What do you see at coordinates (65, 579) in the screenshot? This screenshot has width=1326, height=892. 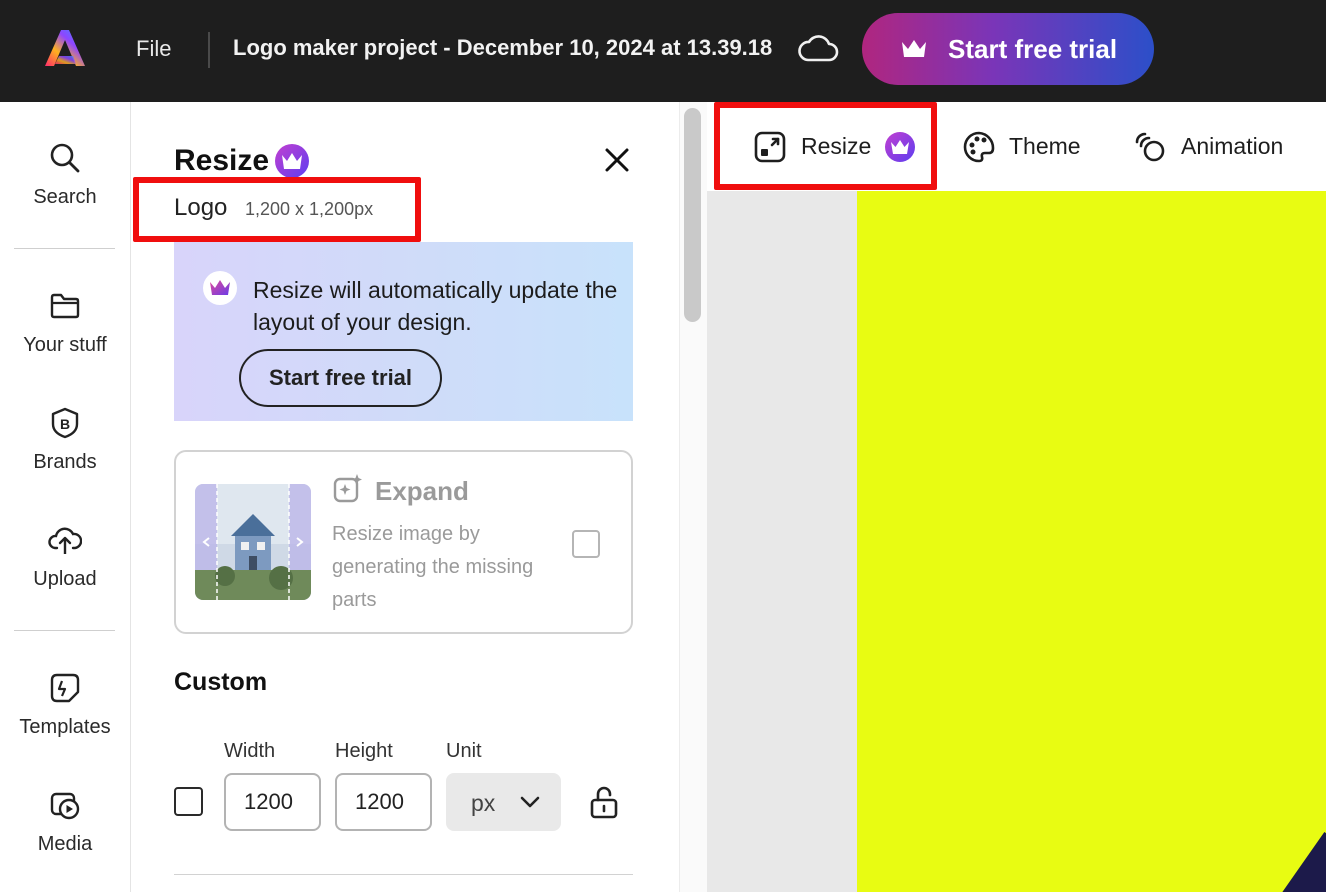 I see `rail-label-upload: Upload` at bounding box center [65, 579].